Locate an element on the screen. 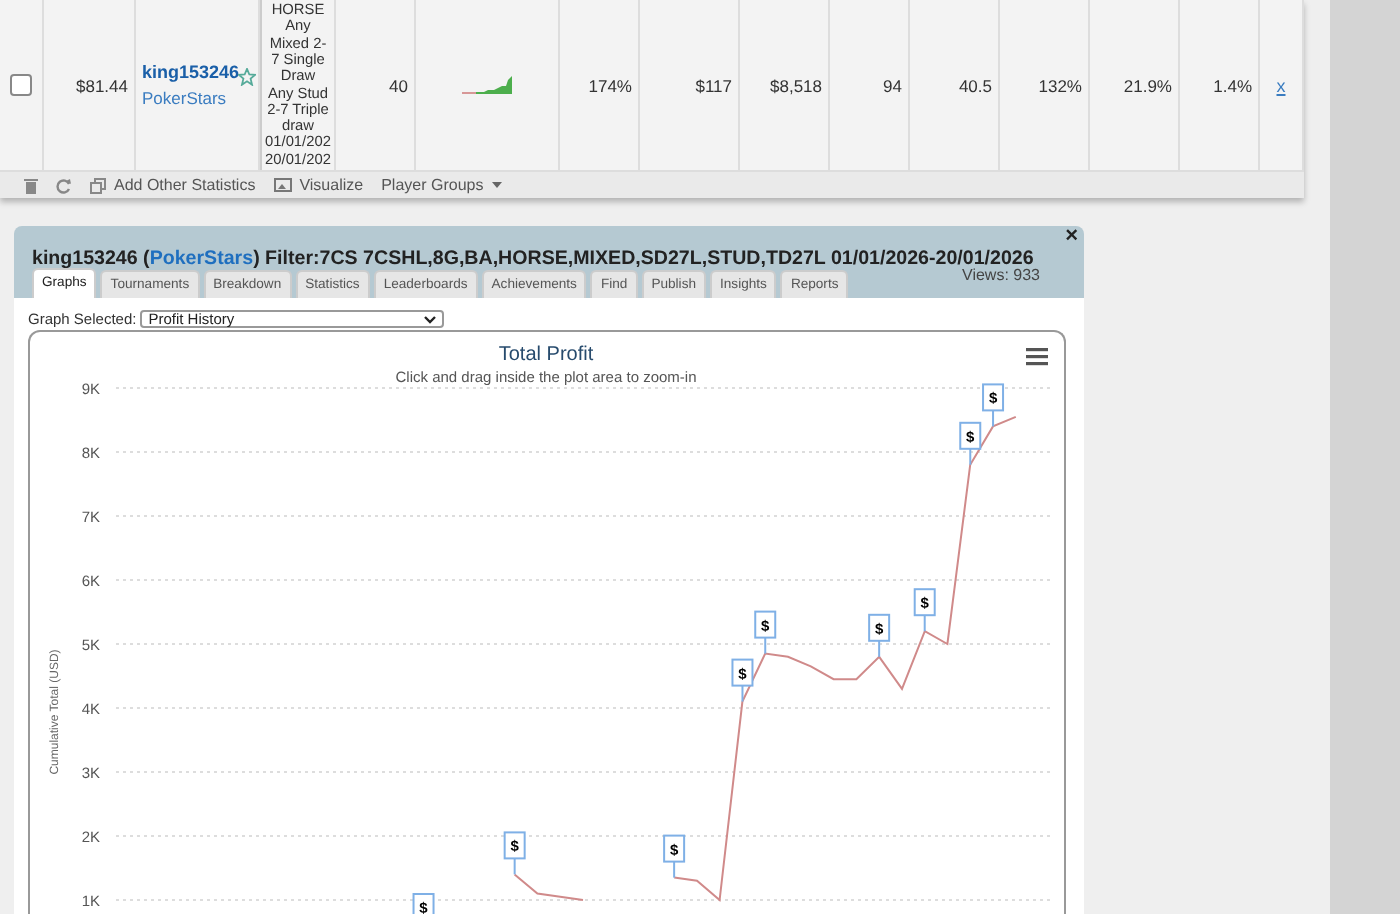  table-cell: 174% is located at coordinates (610, 85).